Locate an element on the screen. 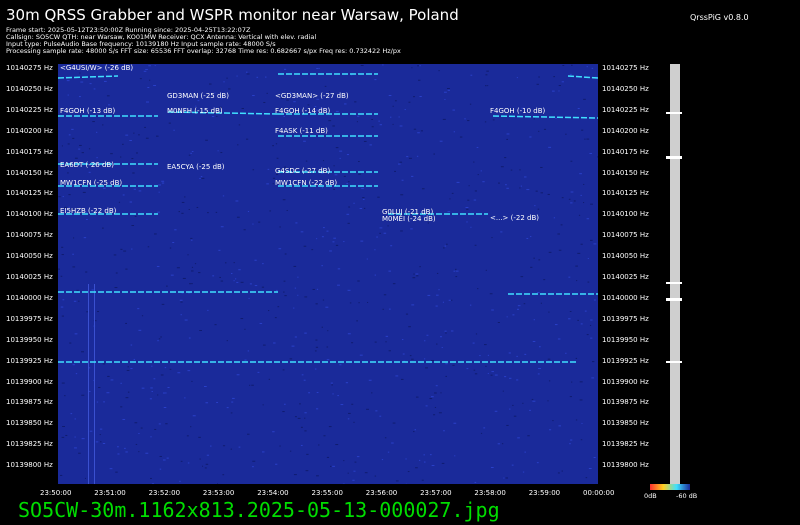 This screenshot has width=800, height=525. profile-peak is located at coordinates (674, 157).